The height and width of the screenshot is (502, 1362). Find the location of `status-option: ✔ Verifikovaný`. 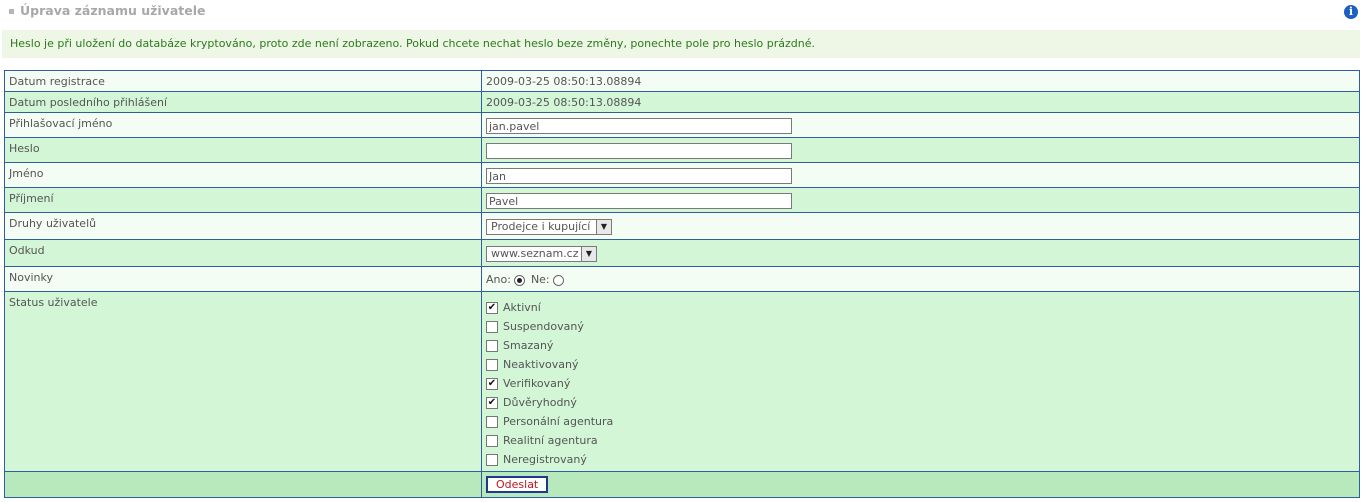

status-option: ✔ Verifikovaný is located at coordinates (920, 383).